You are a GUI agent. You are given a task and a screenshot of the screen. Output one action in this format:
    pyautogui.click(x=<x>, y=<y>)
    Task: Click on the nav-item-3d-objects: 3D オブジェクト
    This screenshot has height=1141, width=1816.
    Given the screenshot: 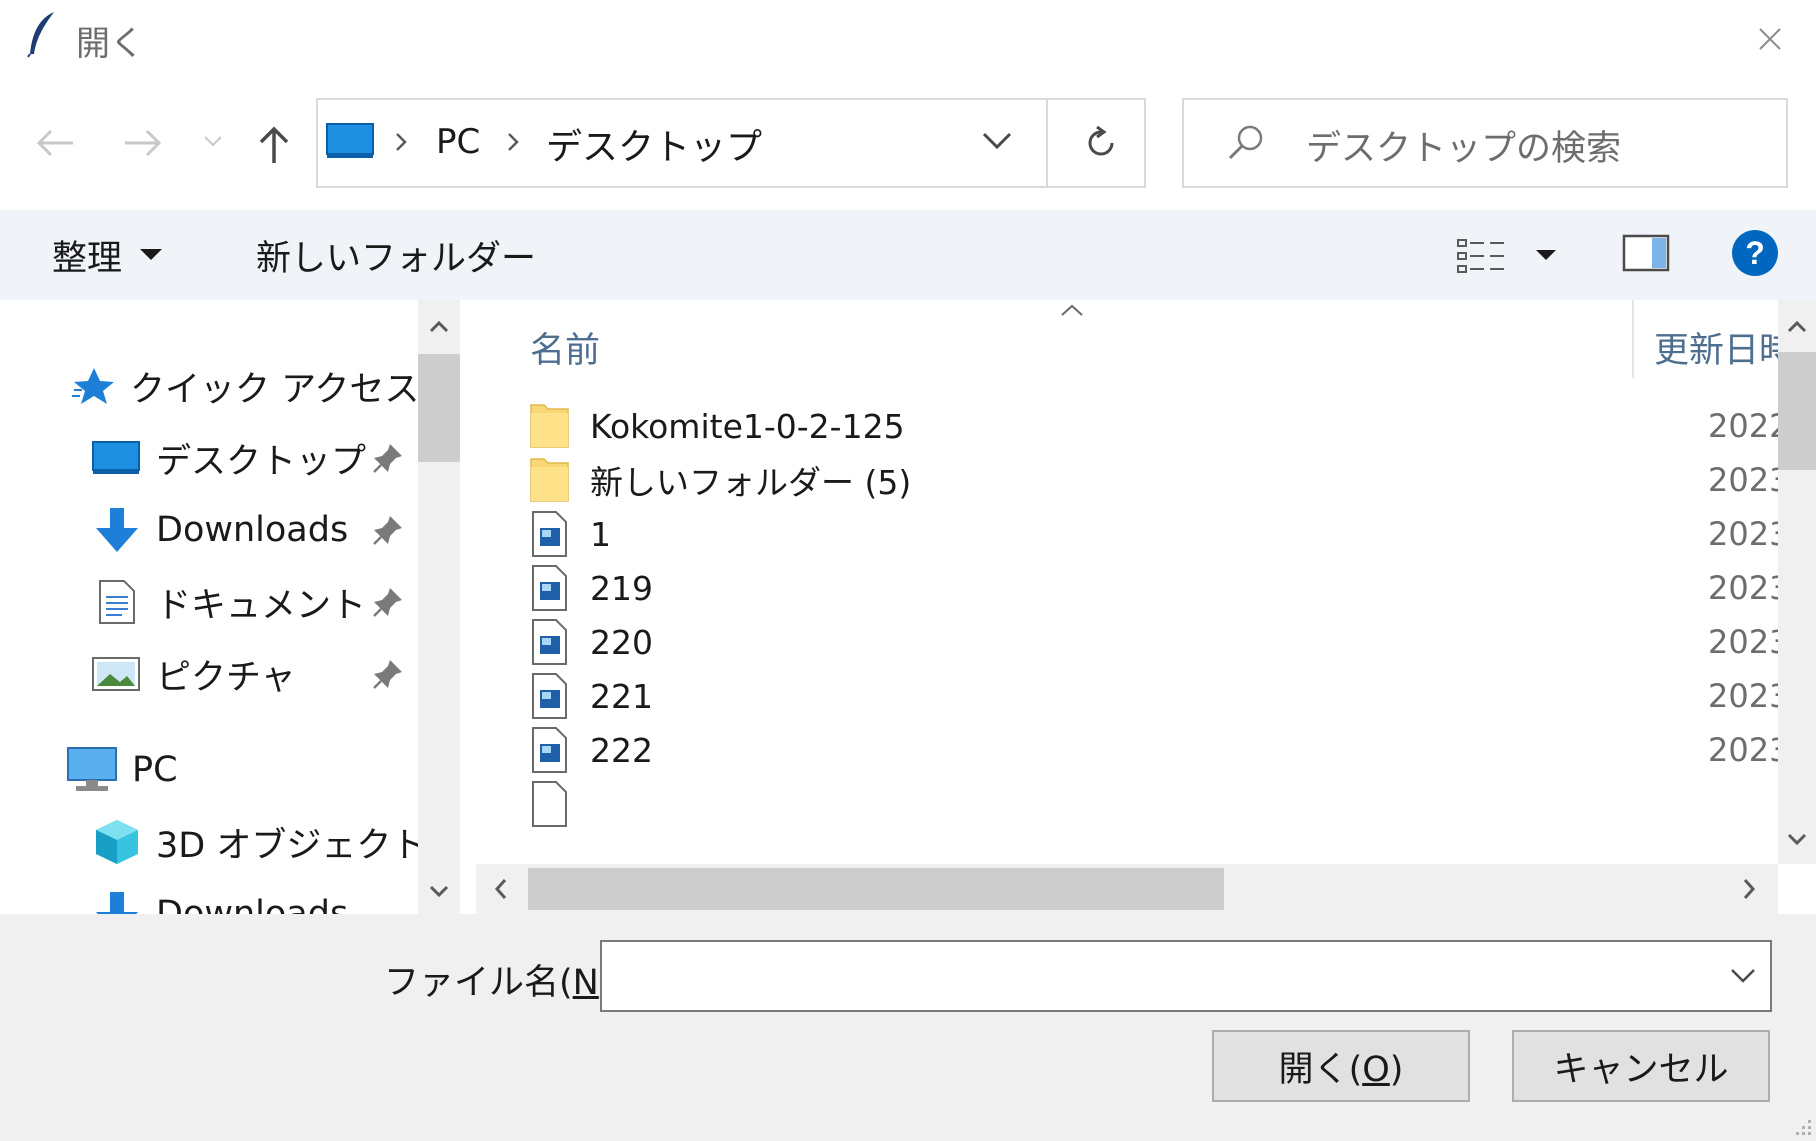 What is the action you would take?
    pyautogui.click(x=259, y=842)
    